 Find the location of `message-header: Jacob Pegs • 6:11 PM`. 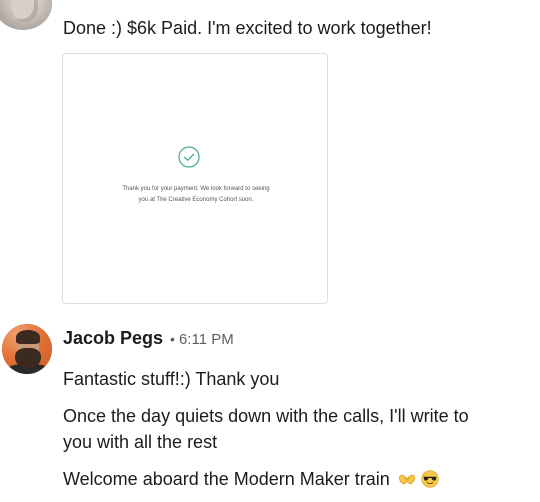

message-header: Jacob Pegs • 6:11 PM is located at coordinates (148, 340).